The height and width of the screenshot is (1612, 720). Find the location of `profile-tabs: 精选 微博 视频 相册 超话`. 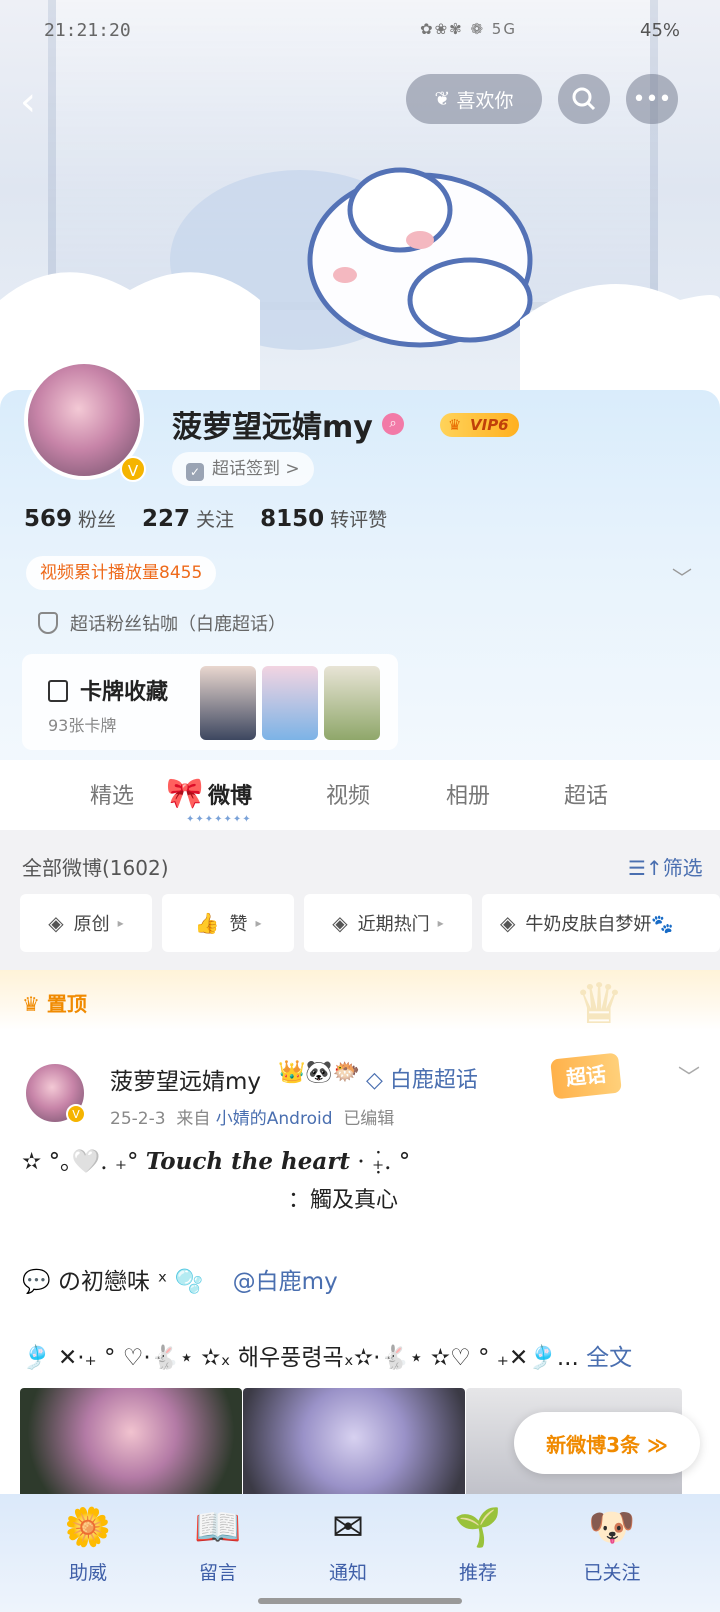

profile-tabs: 精选 微博 视频 相册 超话 is located at coordinates (360, 795).